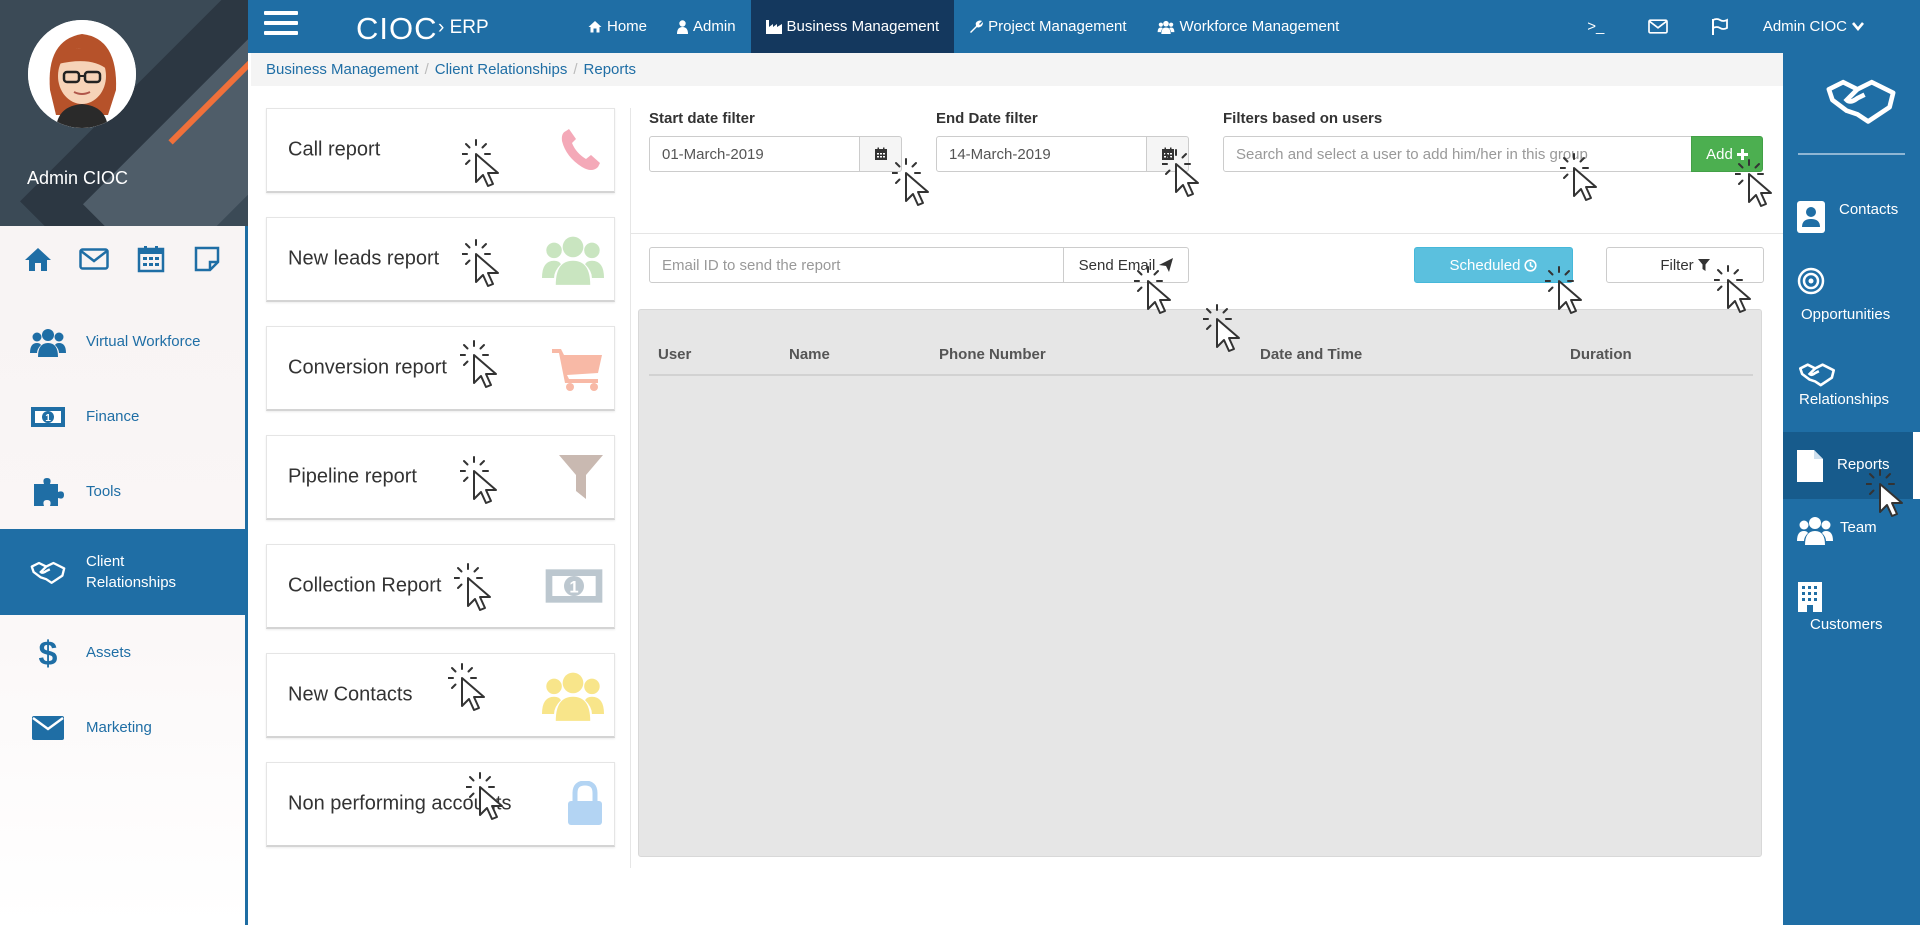 This screenshot has width=1920, height=925. I want to click on report-card-call: Call report, so click(440, 150).